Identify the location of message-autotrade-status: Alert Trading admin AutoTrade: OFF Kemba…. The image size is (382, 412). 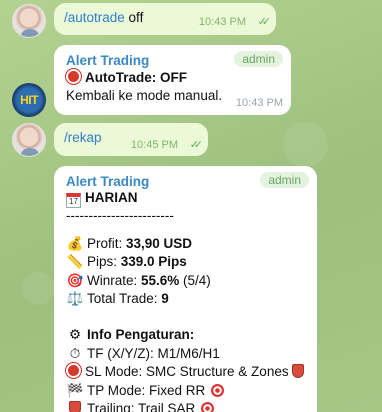
(172, 80).